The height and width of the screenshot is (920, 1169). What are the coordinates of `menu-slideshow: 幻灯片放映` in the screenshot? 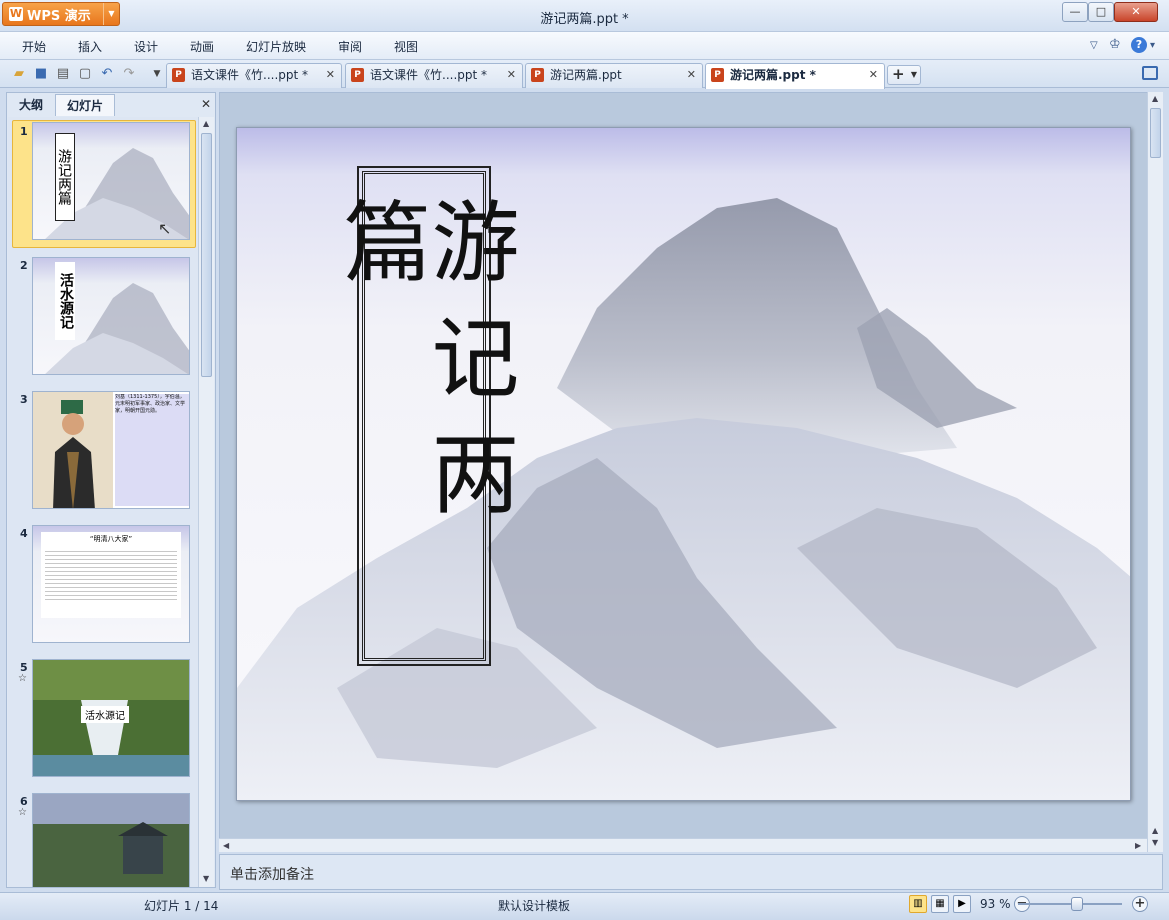 It's located at (276, 46).